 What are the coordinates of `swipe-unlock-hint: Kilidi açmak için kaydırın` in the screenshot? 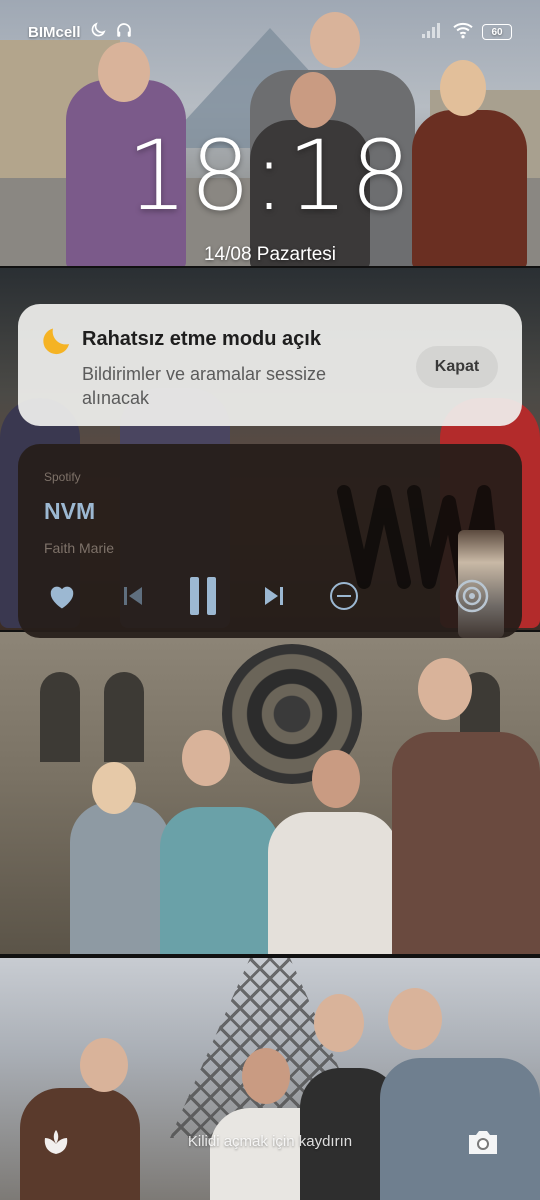 It's located at (270, 1141).